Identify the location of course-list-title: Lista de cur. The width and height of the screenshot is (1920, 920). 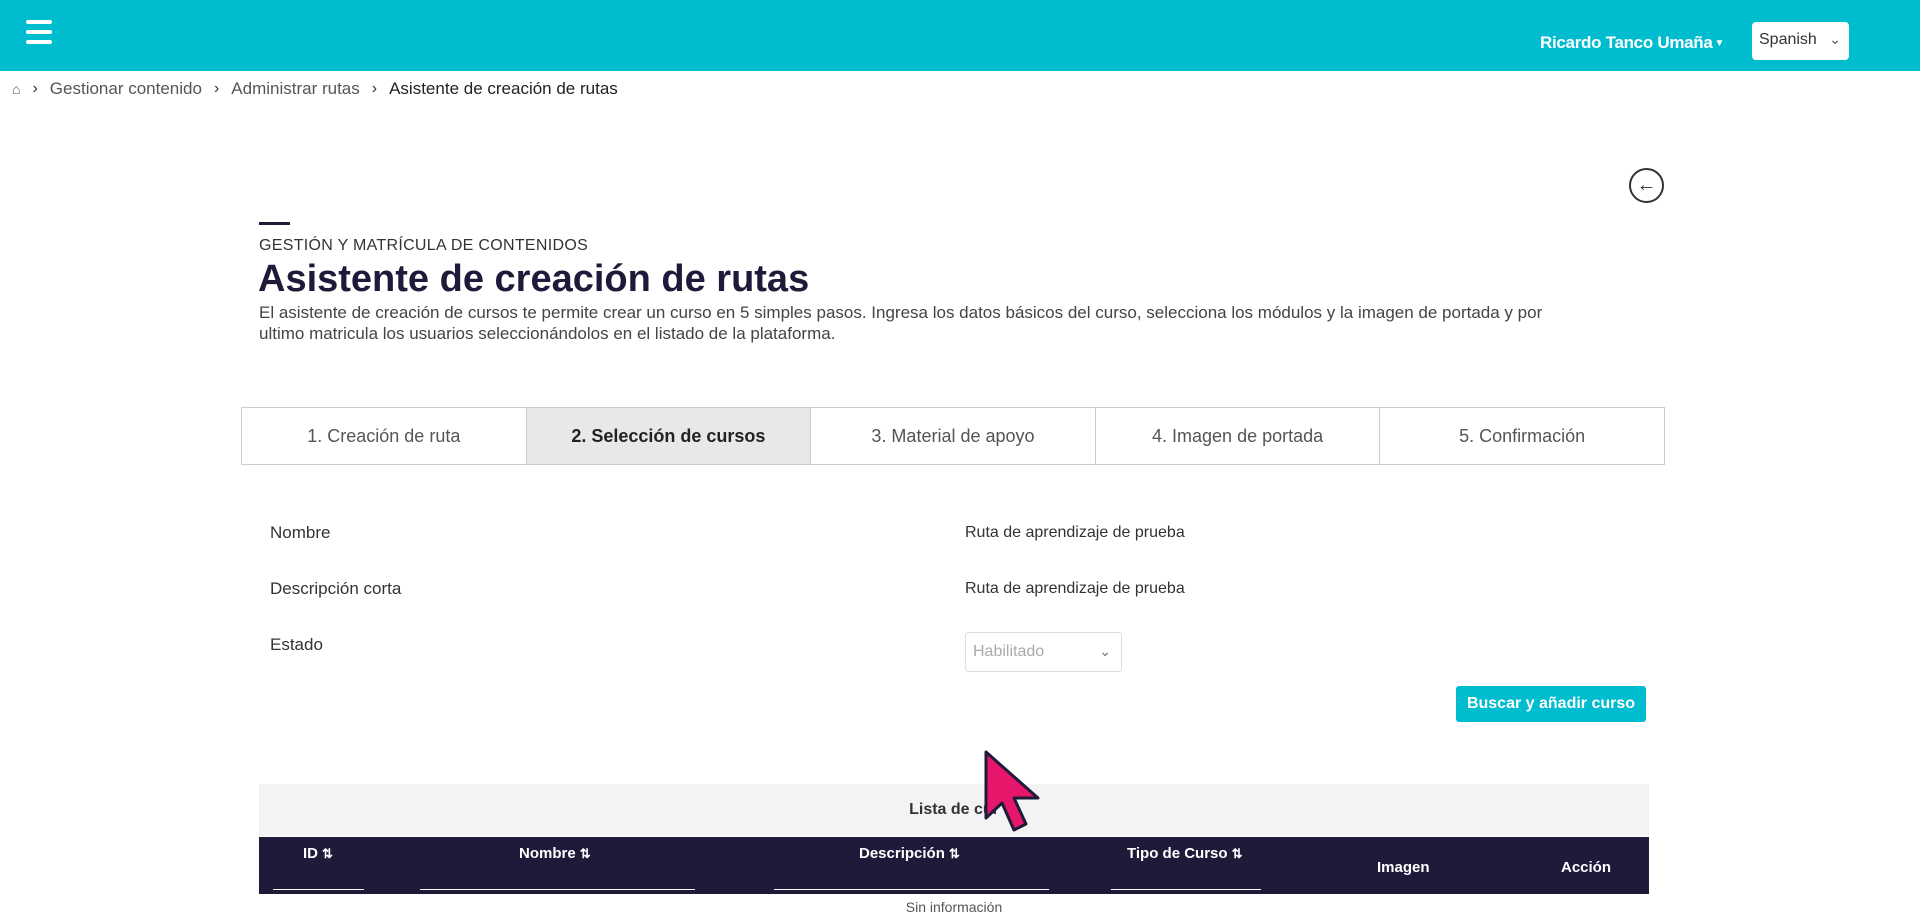
(954, 810).